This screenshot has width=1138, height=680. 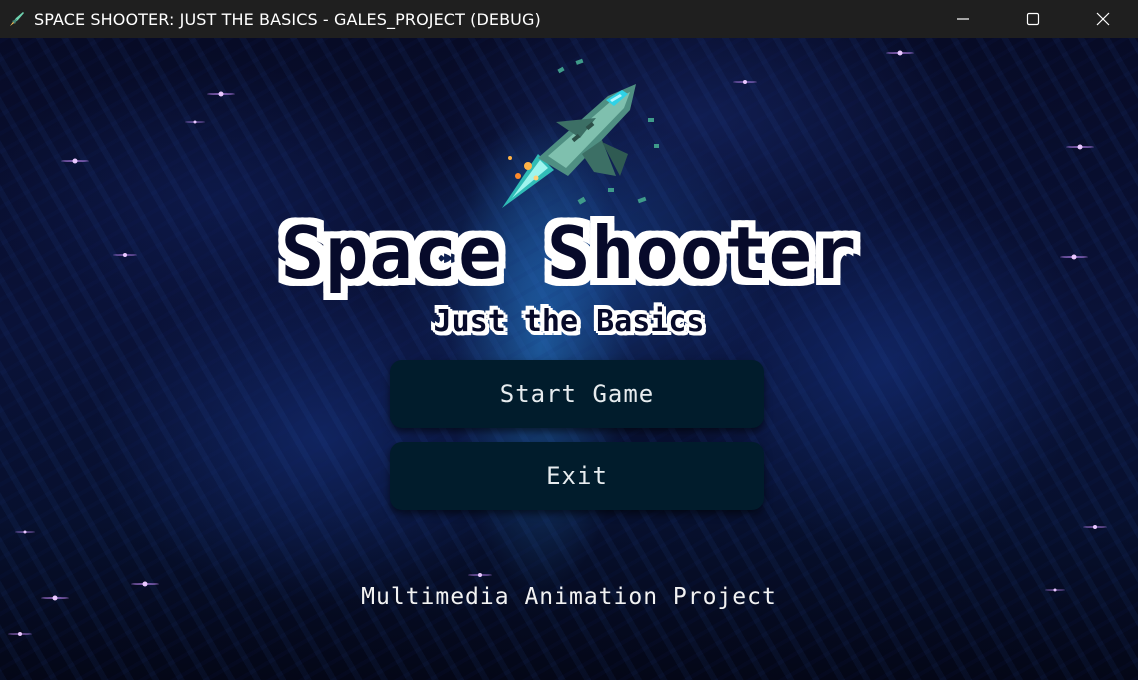 I want to click on game-title: Space Shooter, so click(x=569, y=253).